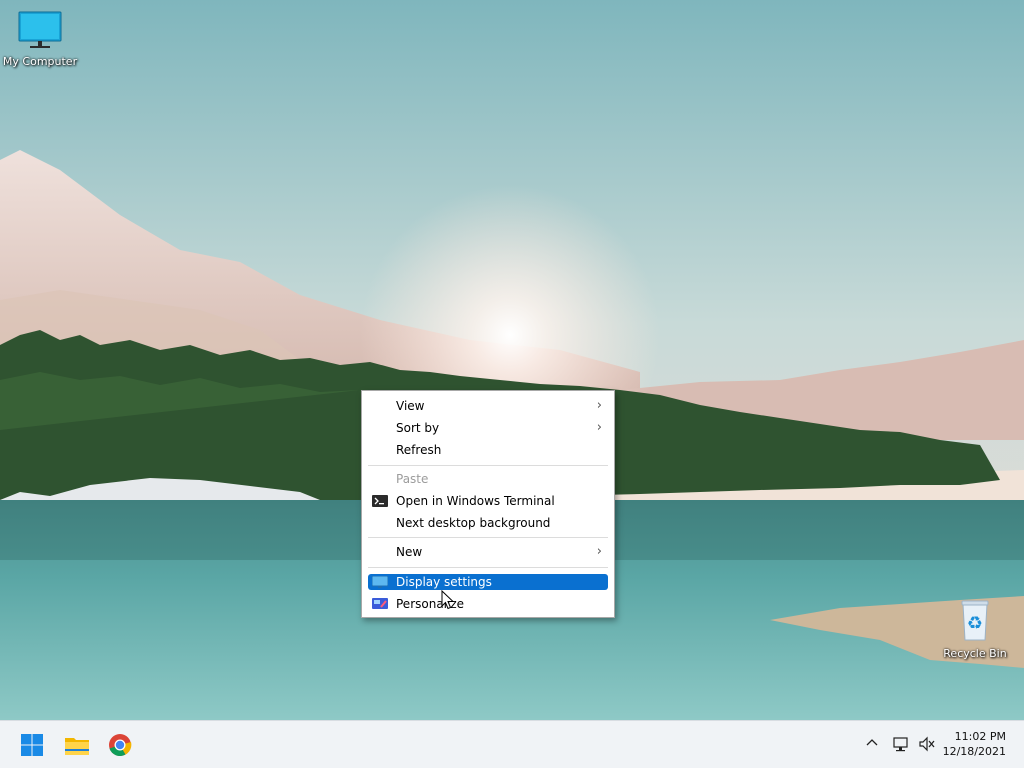 Image resolution: width=1024 pixels, height=768 pixels. I want to click on menu-item-sort-by: Sort by ›, so click(488, 428).